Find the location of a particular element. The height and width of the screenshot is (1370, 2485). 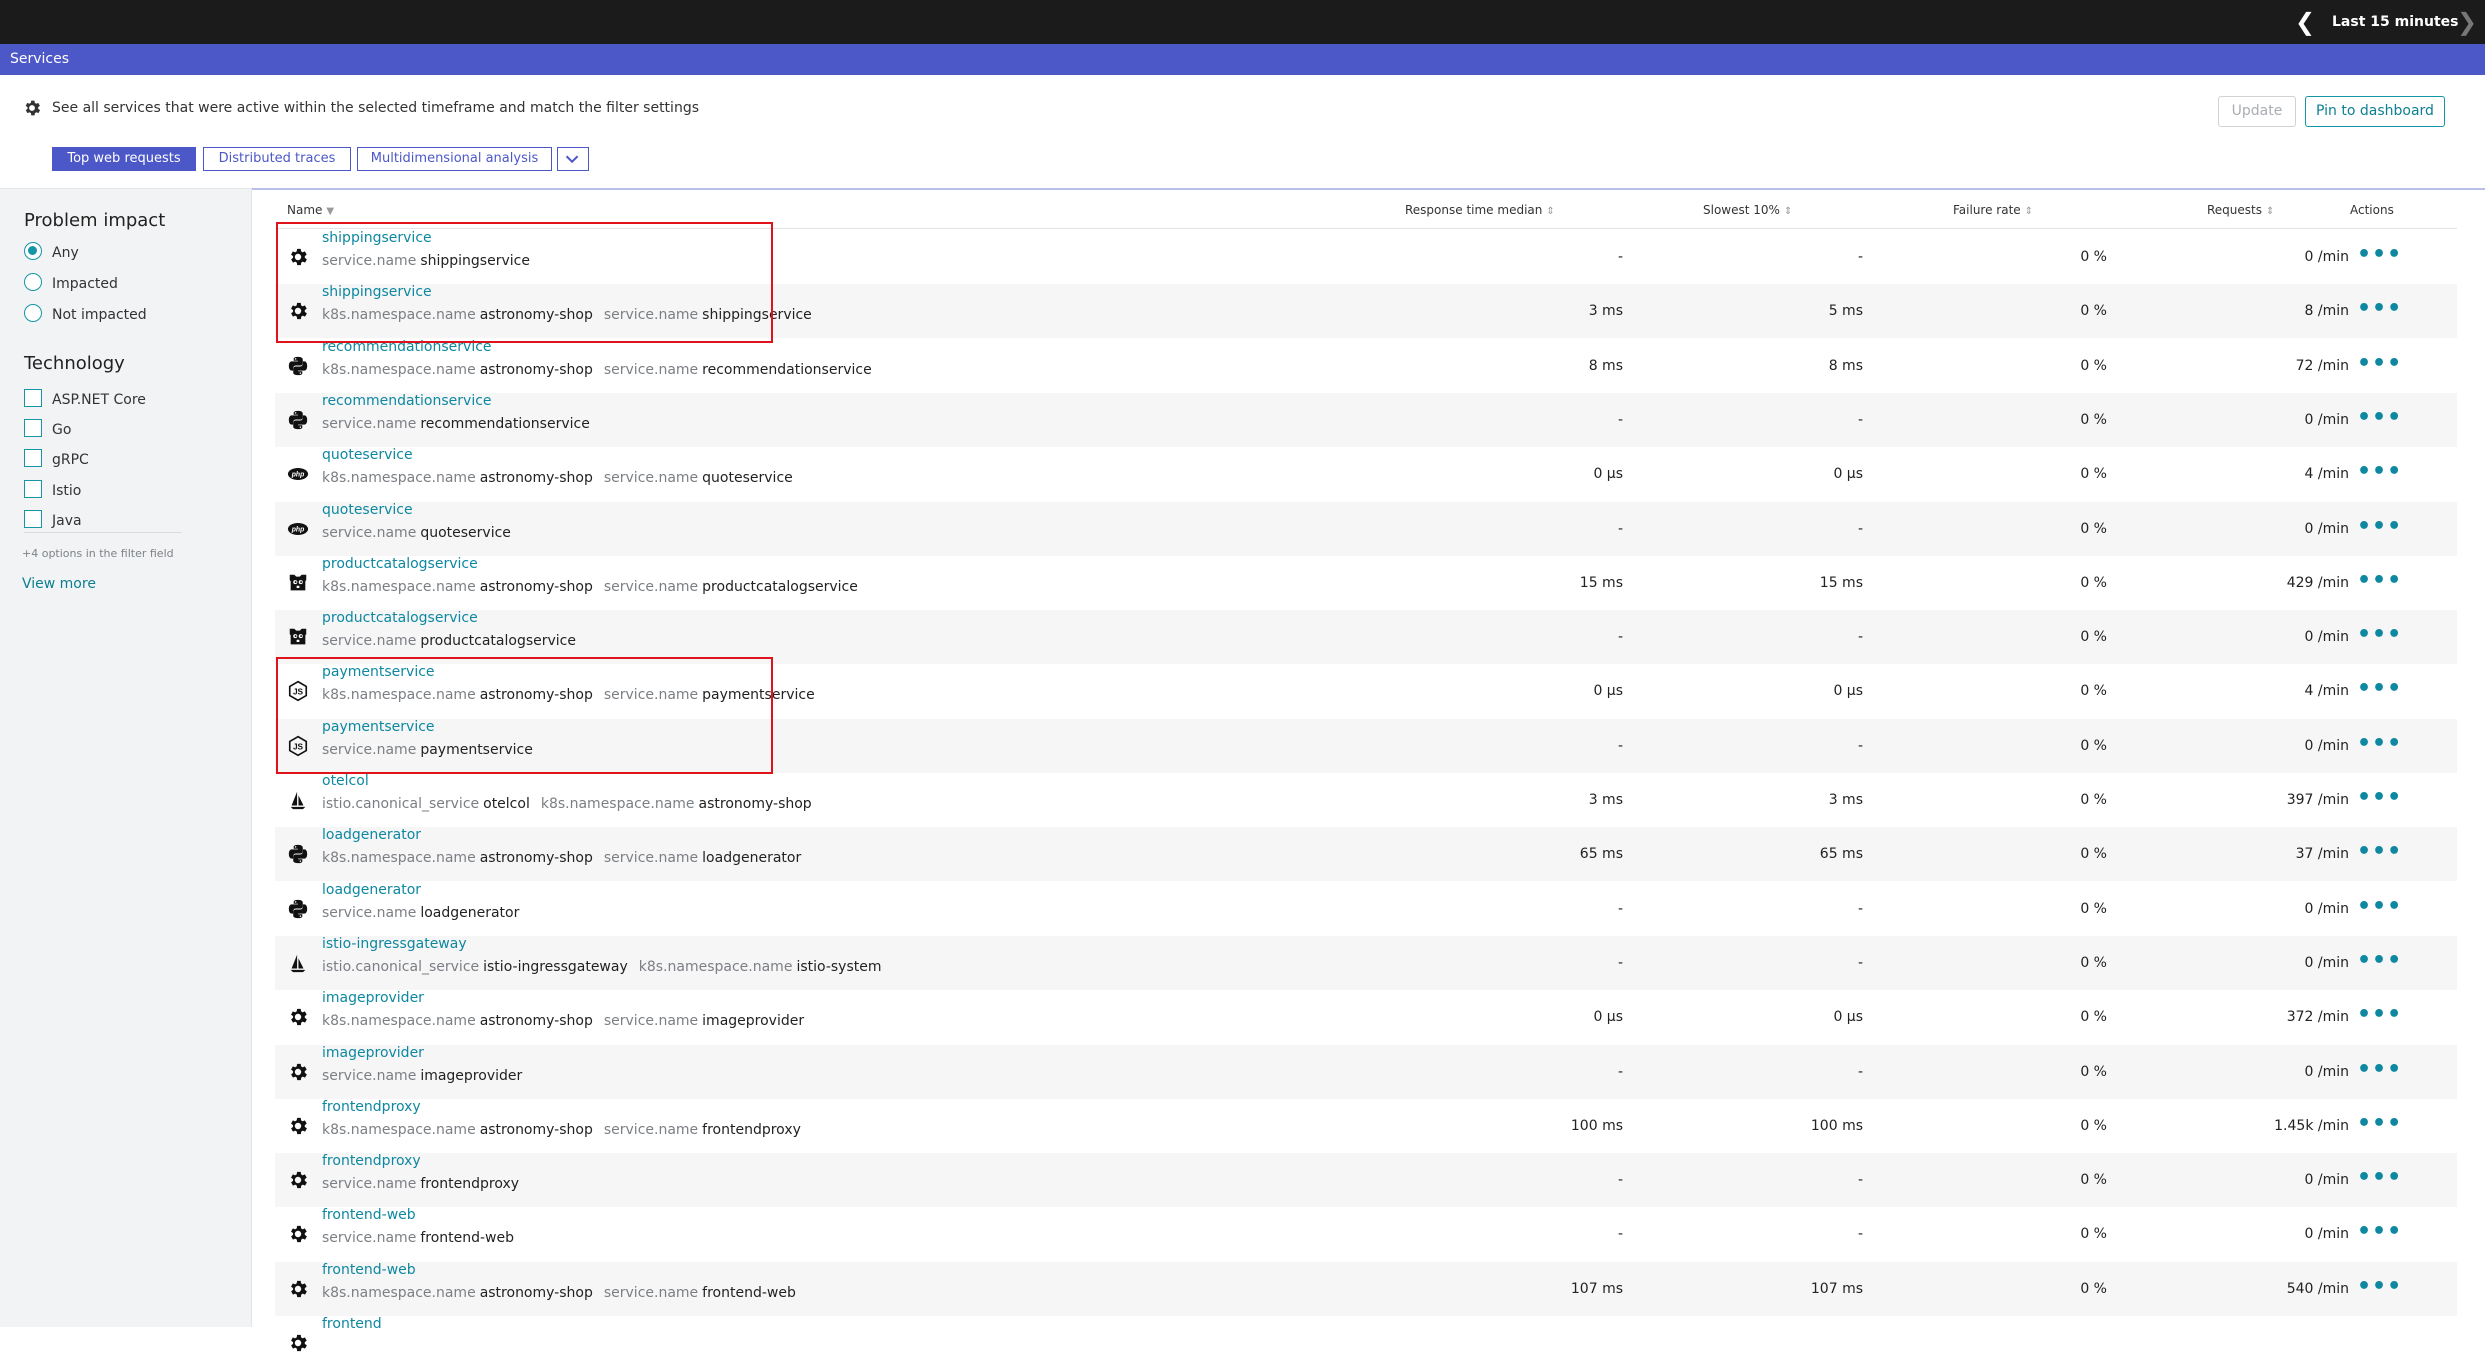

problem-impact-not-impacted: Not impacted is located at coordinates (85, 314).